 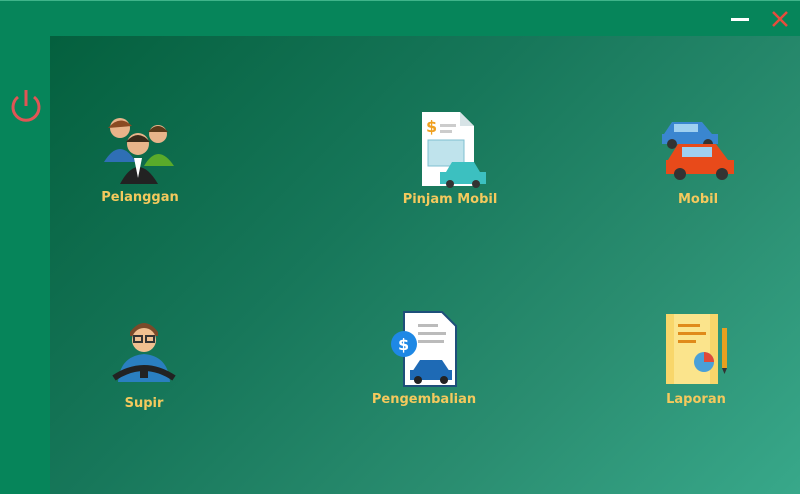 What do you see at coordinates (26, 106) in the screenshot?
I see `power-icon` at bounding box center [26, 106].